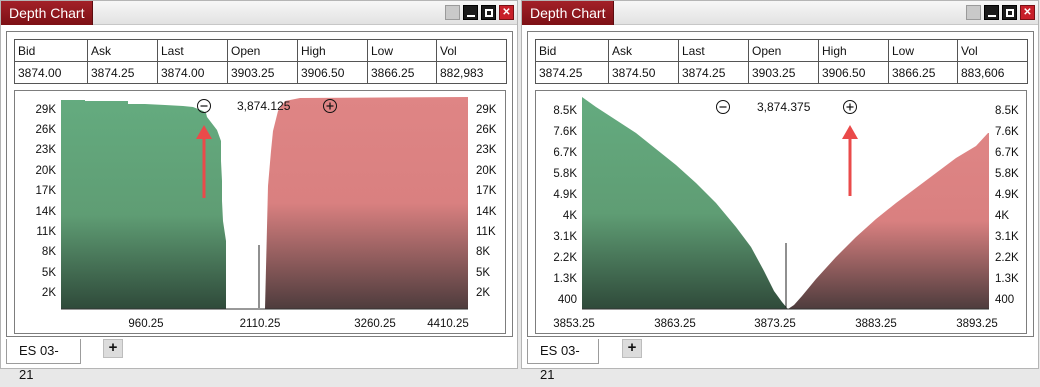  I want to click on y-tick-left: 5.8K, so click(565, 174).